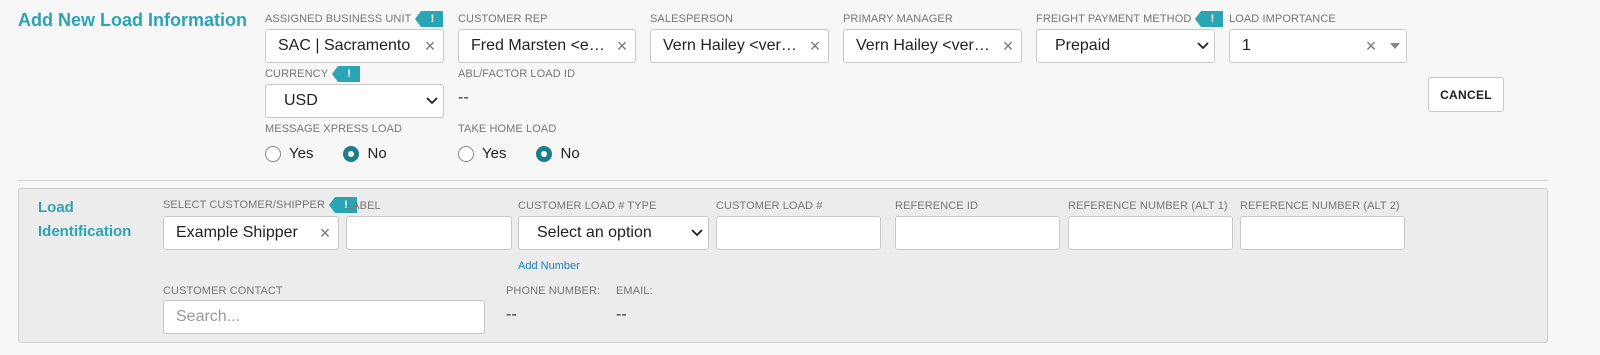 This screenshot has height=355, width=1600. What do you see at coordinates (338, 19) in the screenshot?
I see `business-unit-label: ASSIGNED BUSINESS UNIT` at bounding box center [338, 19].